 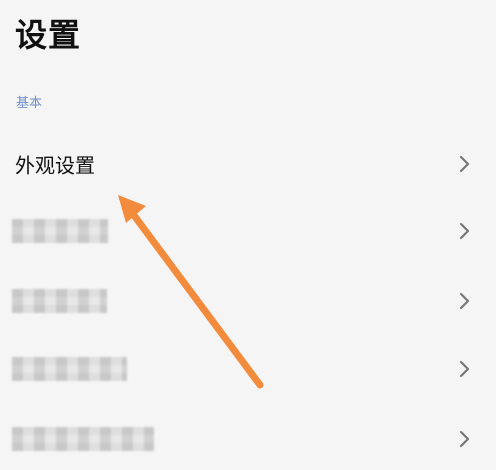 I want to click on settings-row-appearance: 外观设置, so click(x=248, y=164).